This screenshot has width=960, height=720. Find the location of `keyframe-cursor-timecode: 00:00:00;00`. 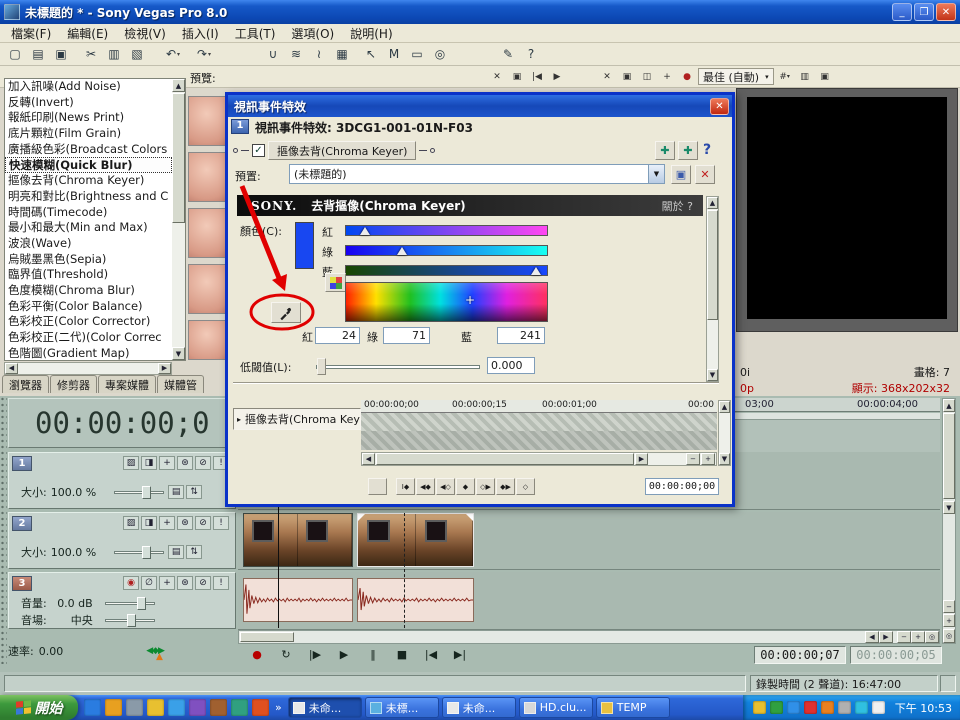

keyframe-cursor-timecode: 00:00:00;00 is located at coordinates (682, 486).